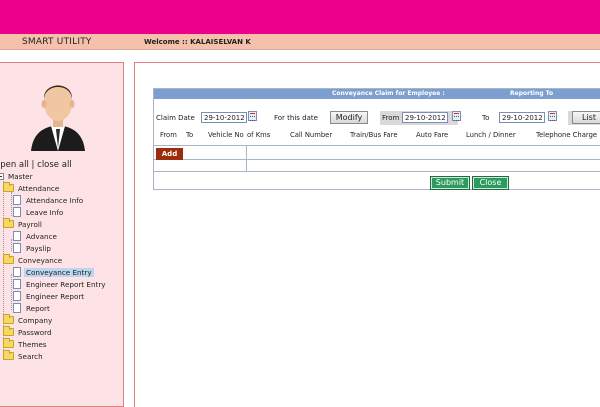 Image resolution: width=600 pixels, height=407 pixels. I want to click on tree-folder-payroll: Payroll, so click(23, 224).